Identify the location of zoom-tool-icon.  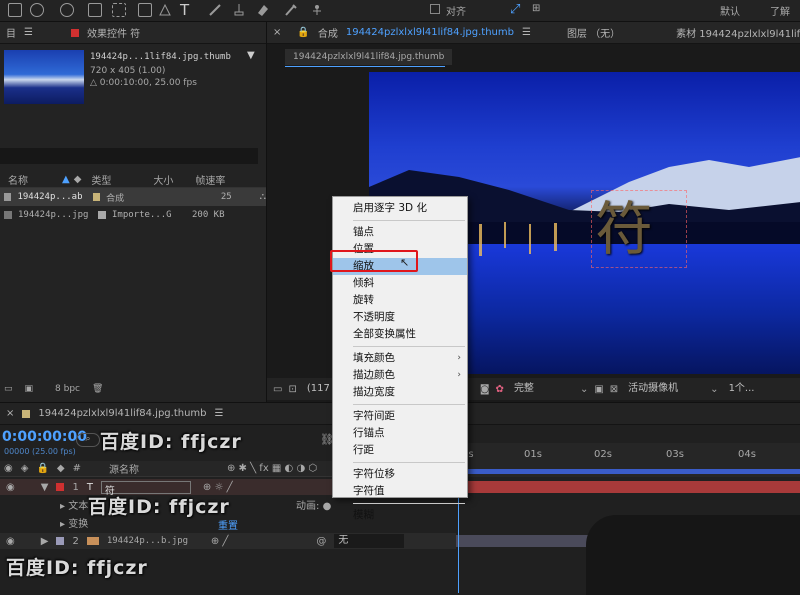
(37, 10).